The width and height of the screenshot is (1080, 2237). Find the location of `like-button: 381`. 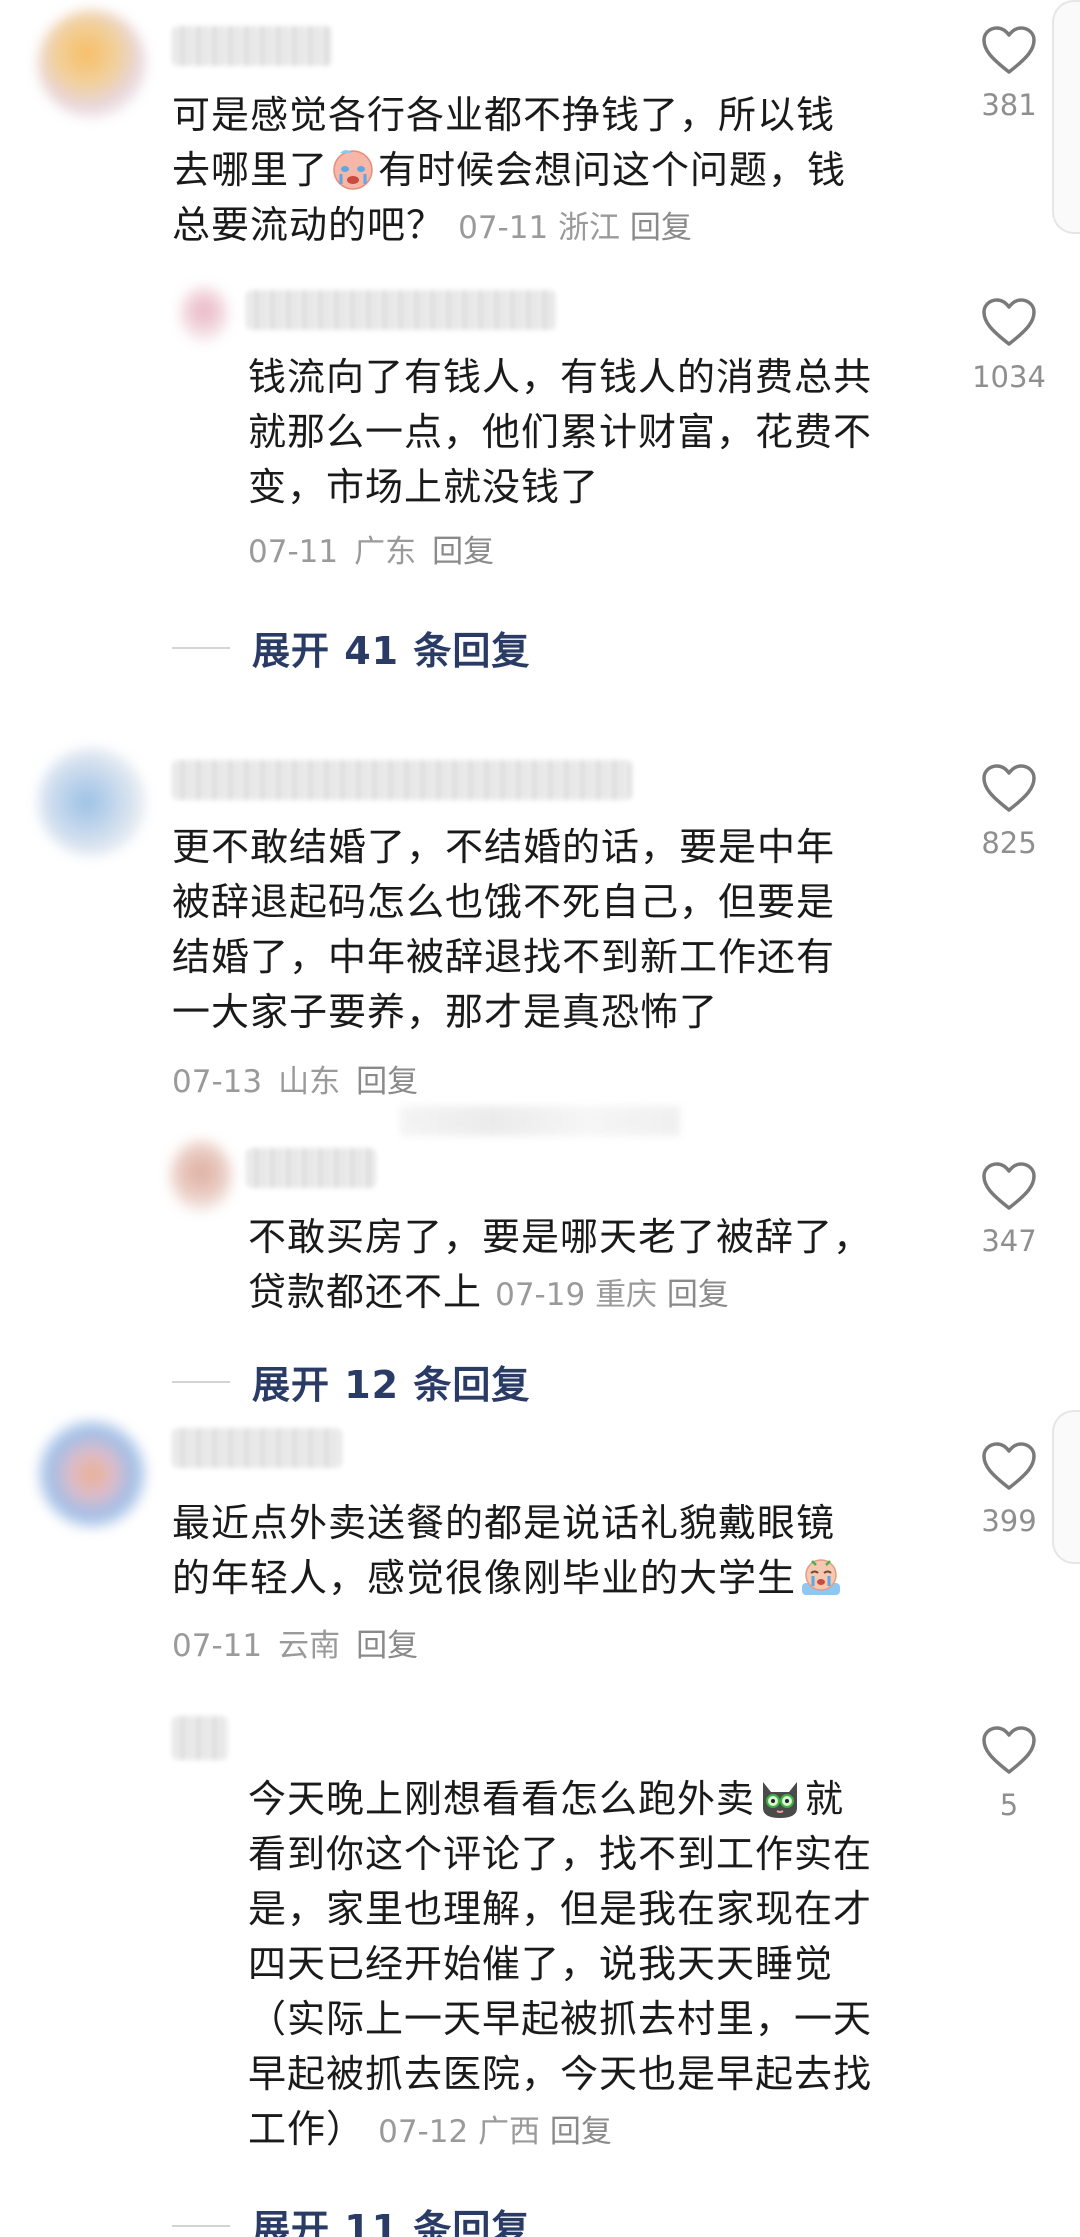

like-button: 381 is located at coordinates (1009, 74).